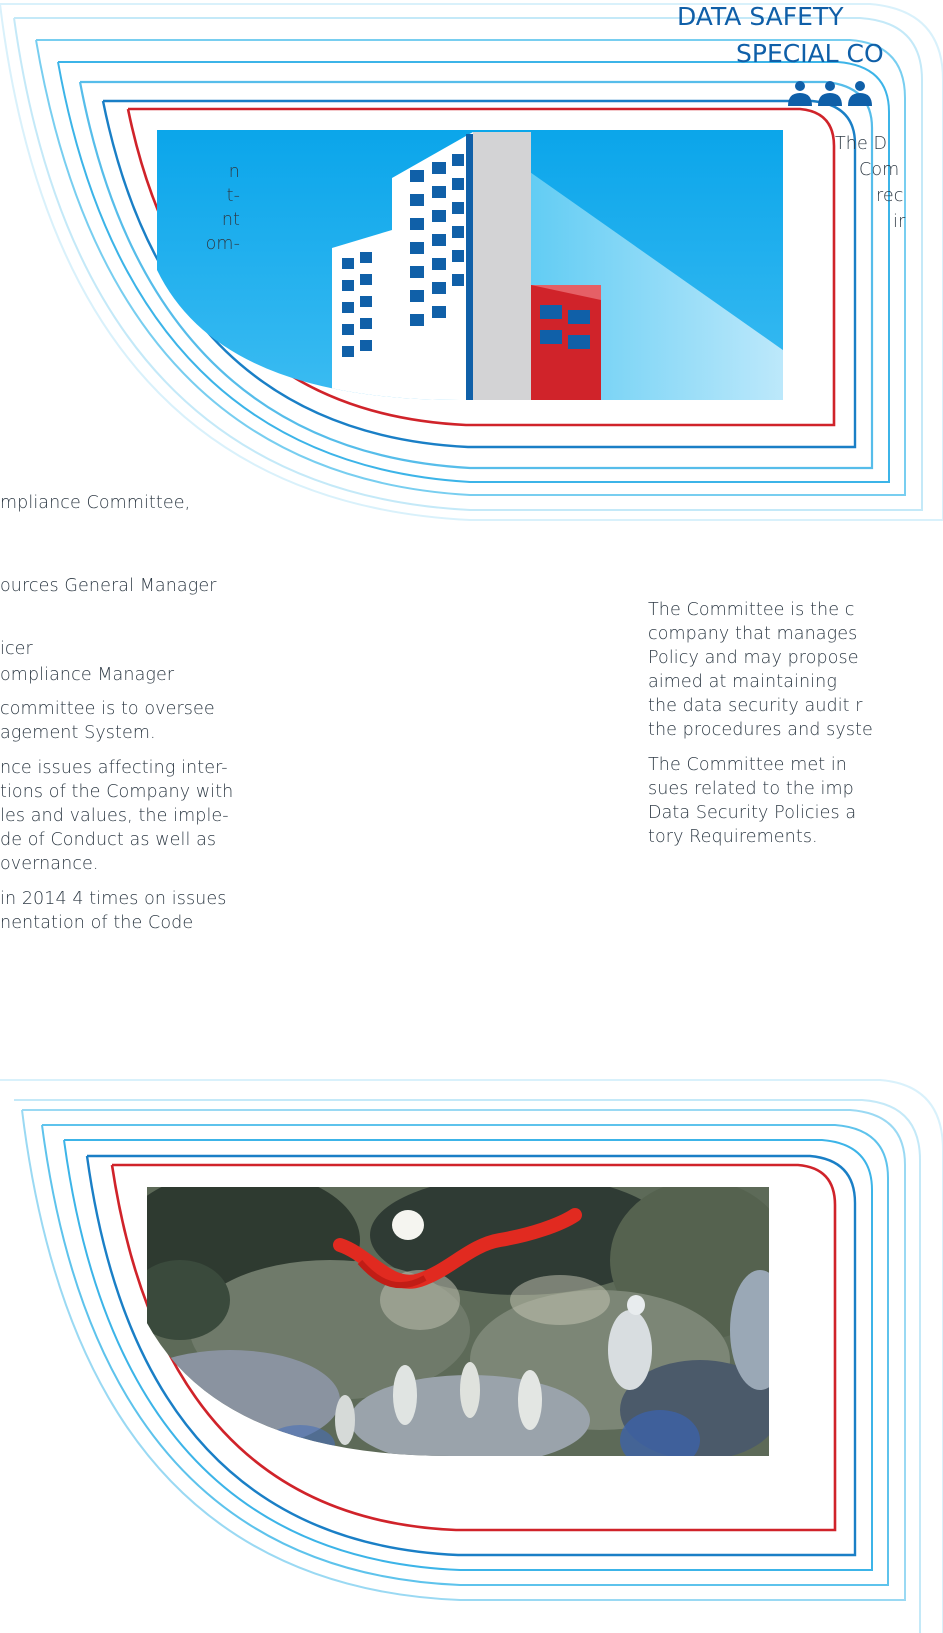 The width and height of the screenshot is (943, 1633). Describe the element at coordinates (233, 196) in the screenshot. I see `left-fragment-2: t-` at that location.